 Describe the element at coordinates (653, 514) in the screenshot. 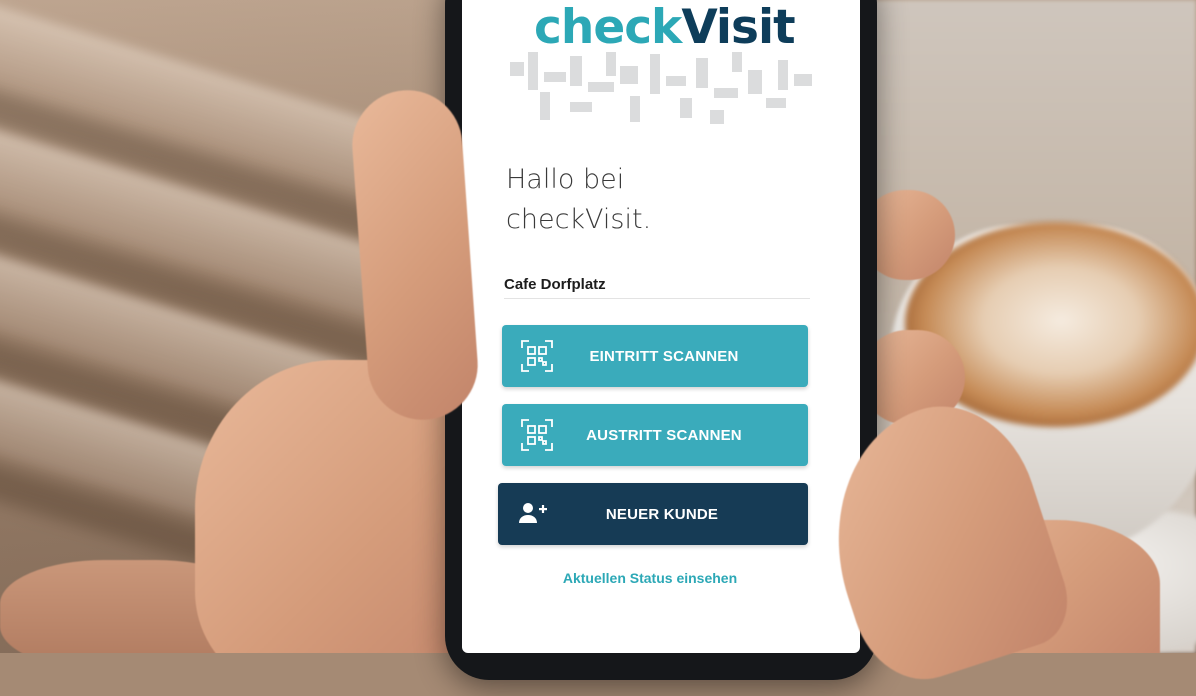

I see `new-customer-button: NEUER KUNDE` at that location.